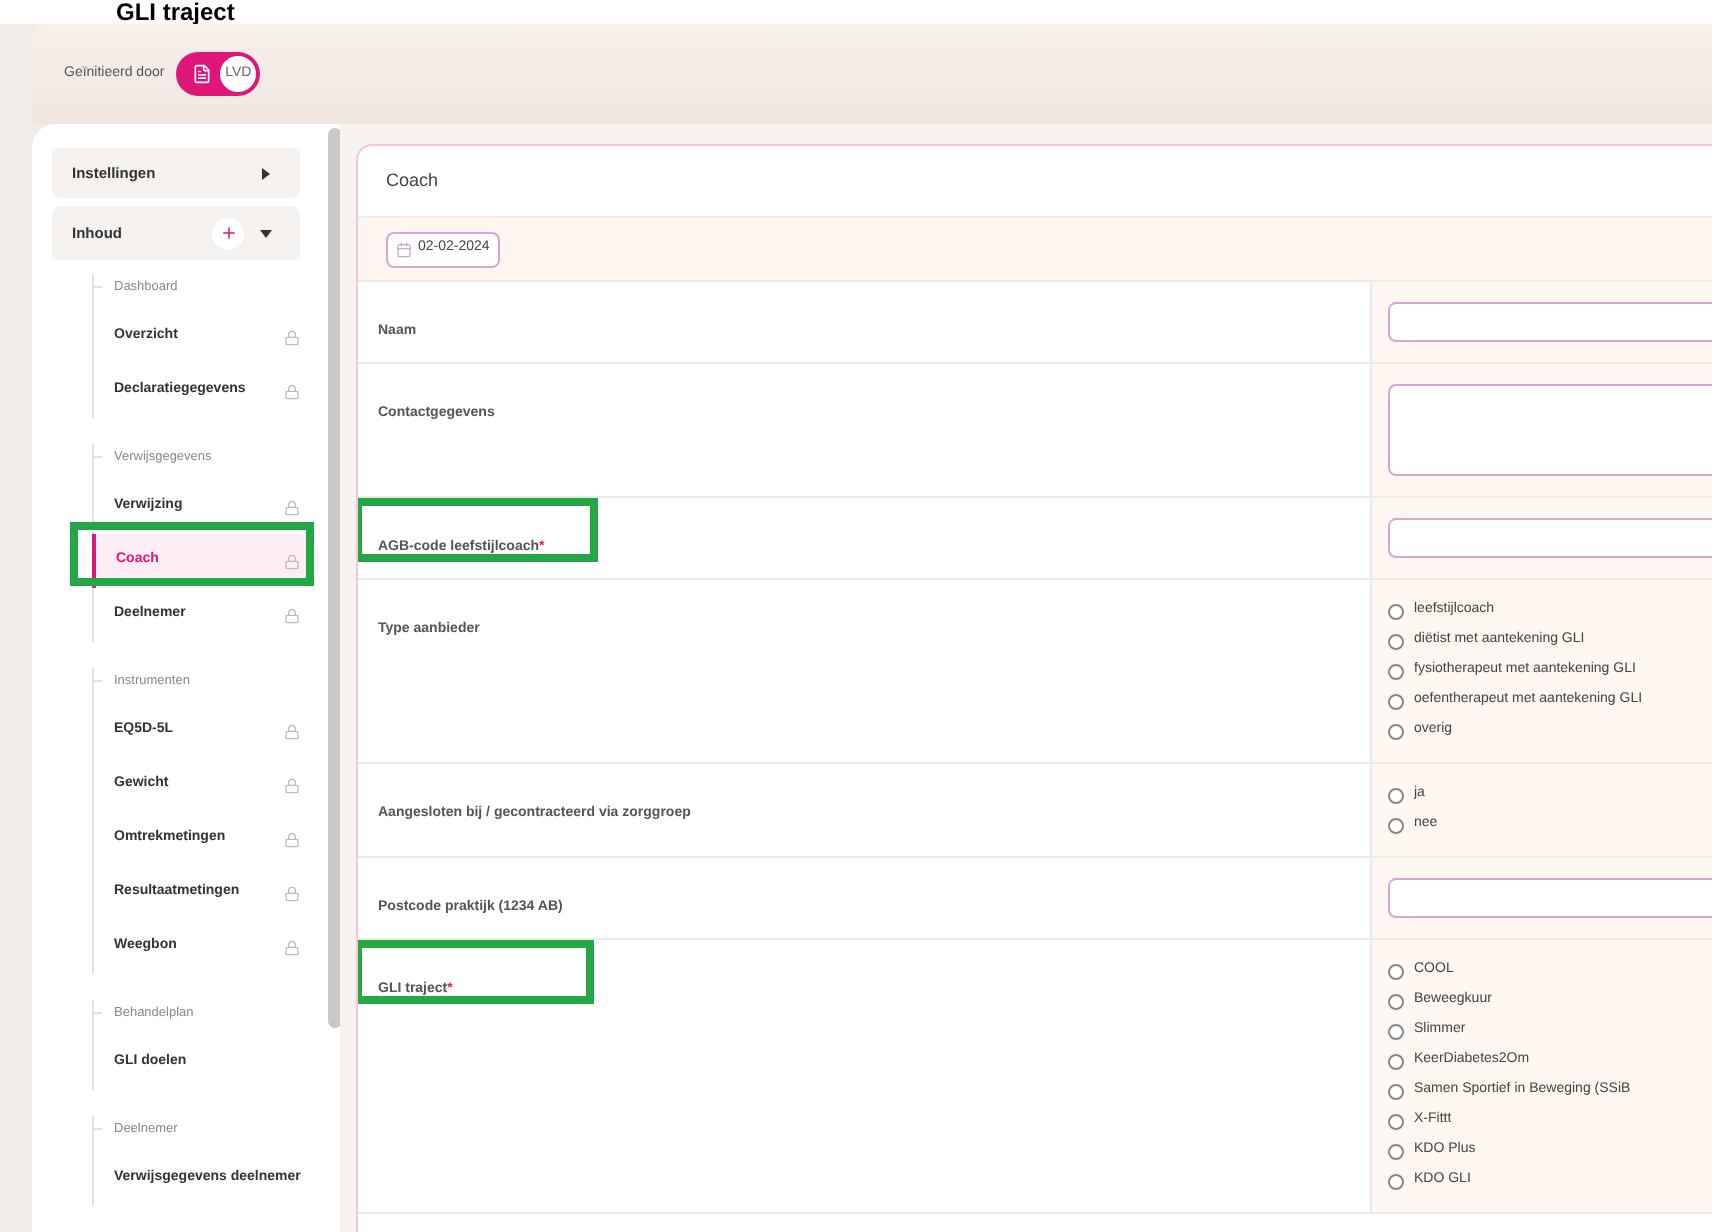 The height and width of the screenshot is (1232, 1712). What do you see at coordinates (333, 578) in the screenshot?
I see `scrollbar-thumb` at bounding box center [333, 578].